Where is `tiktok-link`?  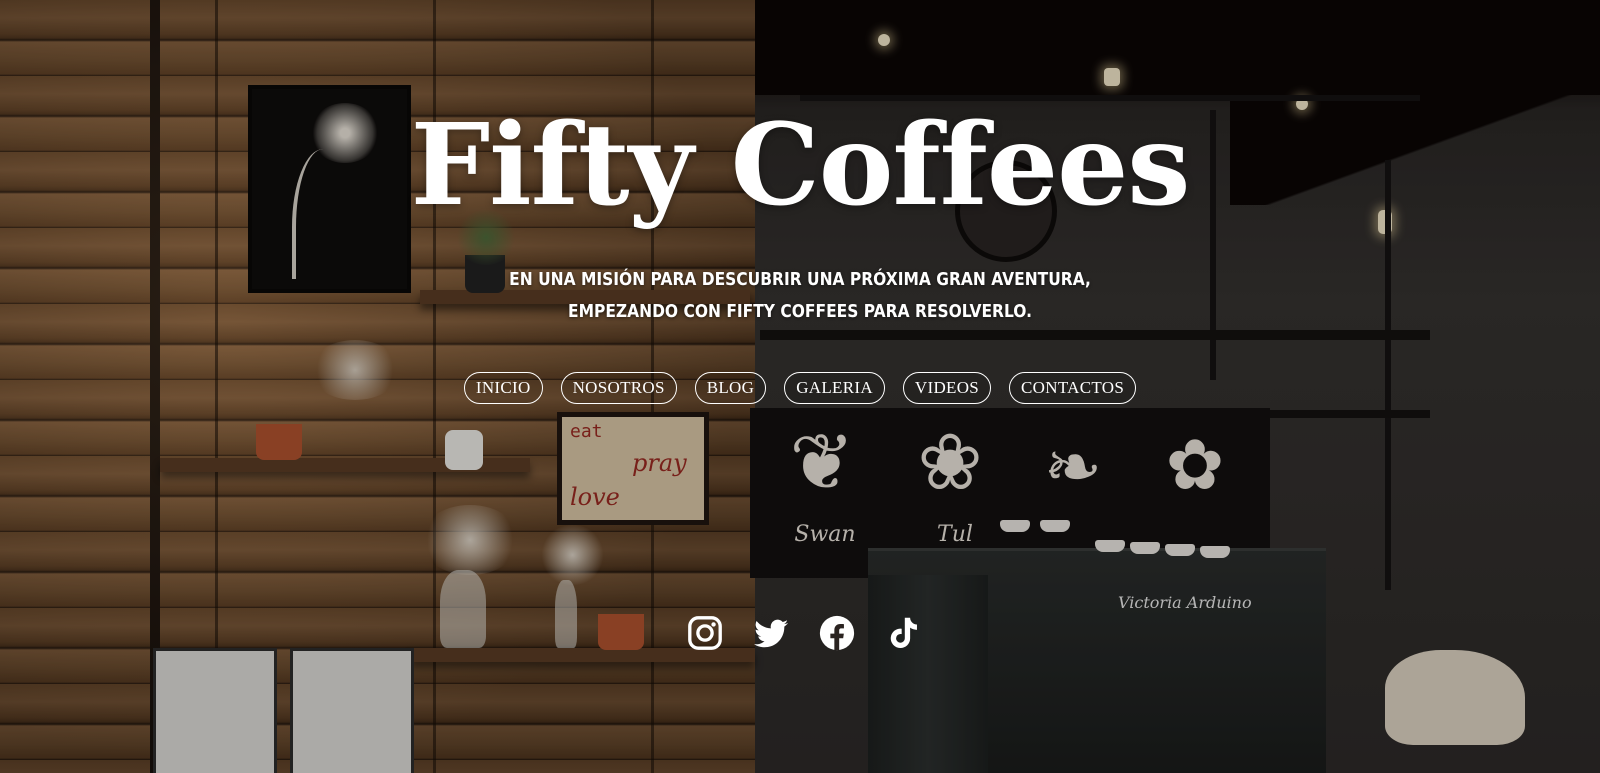 tiktok-link is located at coordinates (903, 633).